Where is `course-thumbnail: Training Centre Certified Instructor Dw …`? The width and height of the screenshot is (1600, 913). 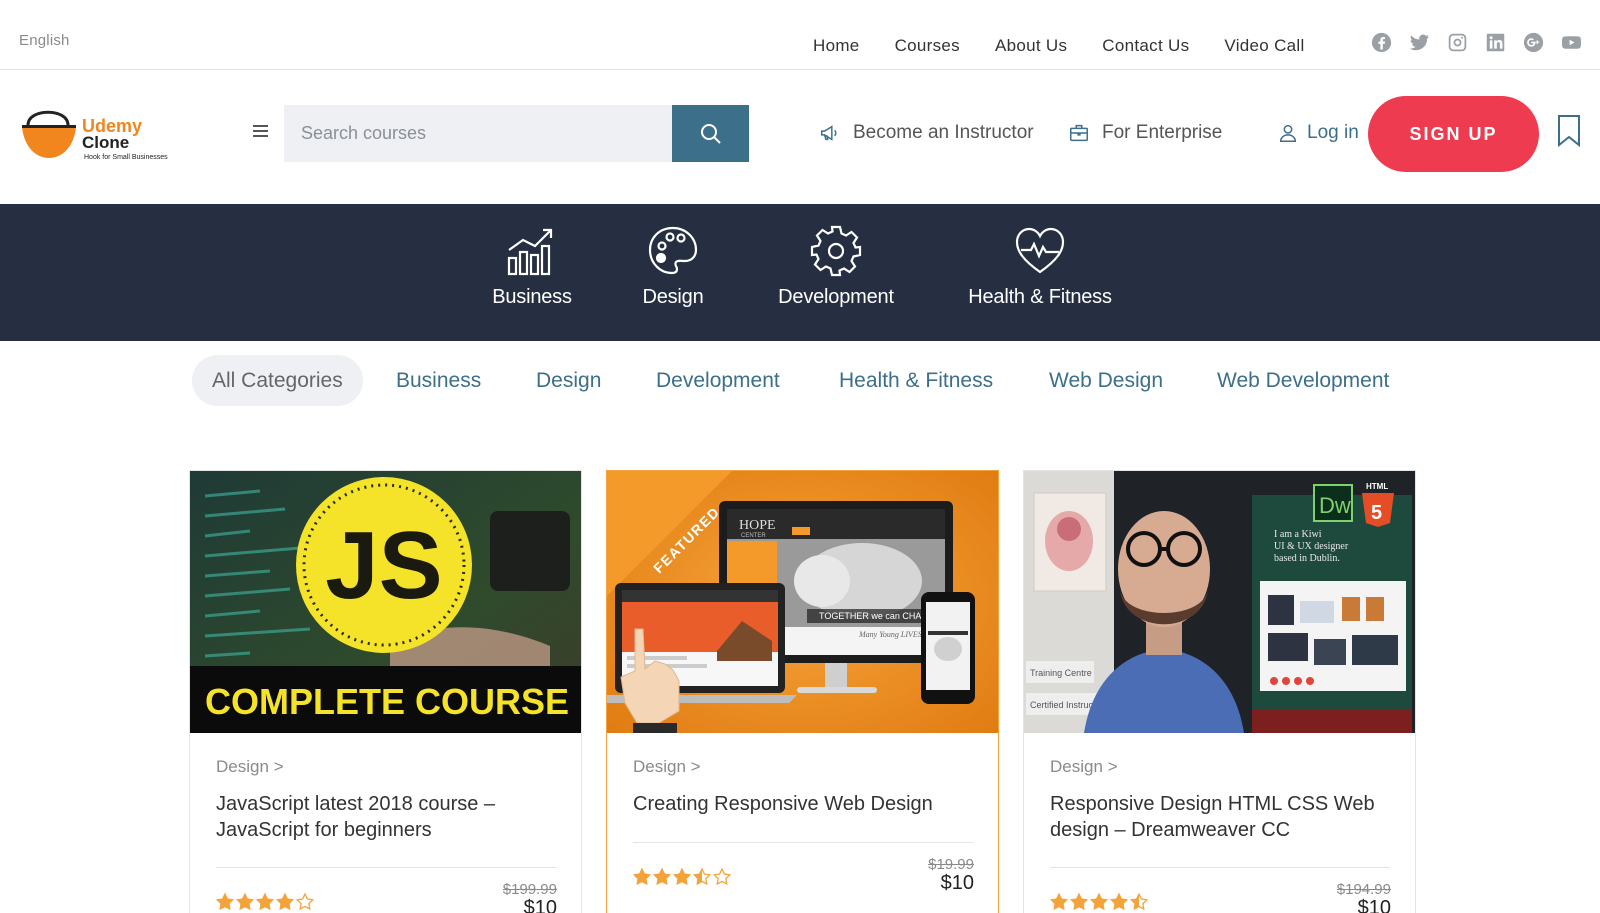 course-thumbnail: Training Centre Certified Instructor Dw … is located at coordinates (1219, 602).